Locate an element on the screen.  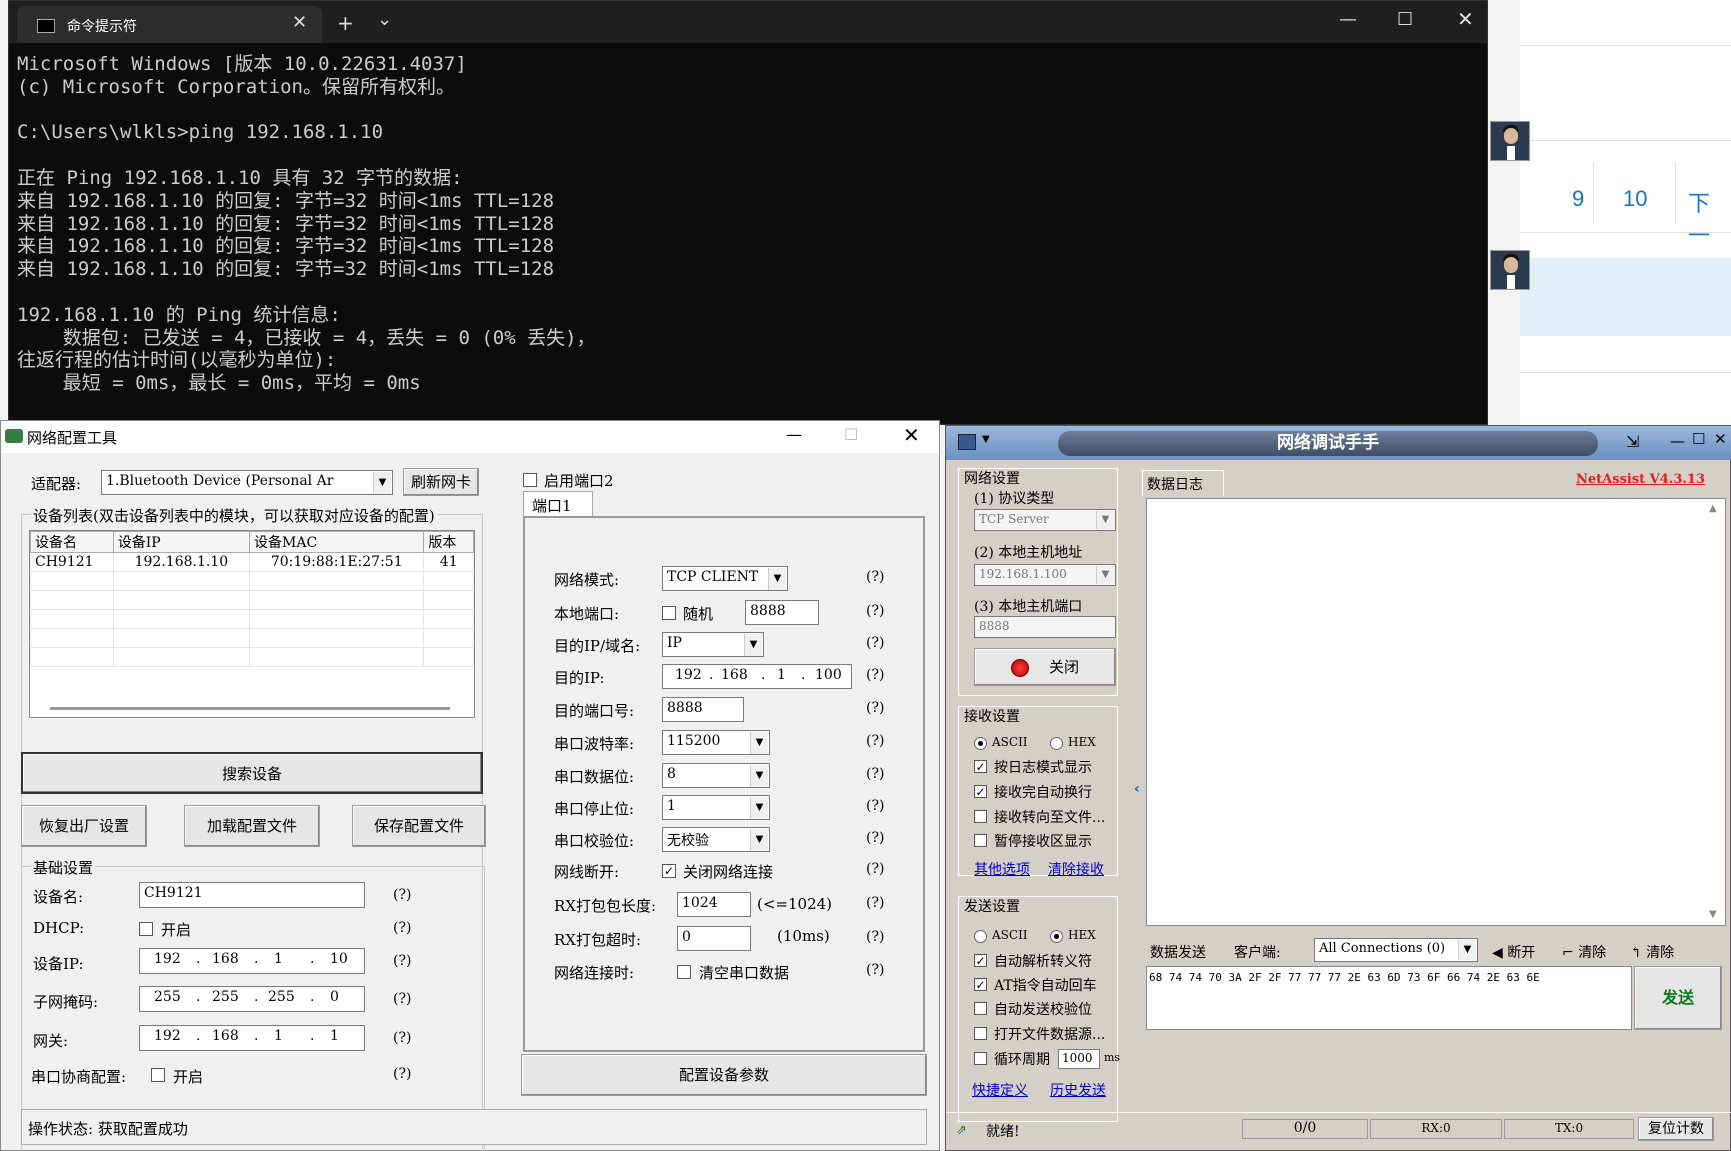
horizontal-scrollbar is located at coordinates (250, 708).